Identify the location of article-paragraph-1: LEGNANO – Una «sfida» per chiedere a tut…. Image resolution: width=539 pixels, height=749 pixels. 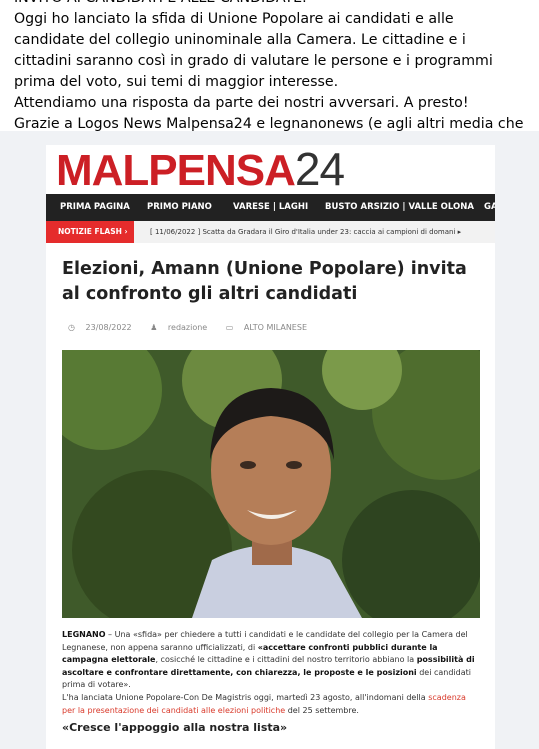
(268, 660).